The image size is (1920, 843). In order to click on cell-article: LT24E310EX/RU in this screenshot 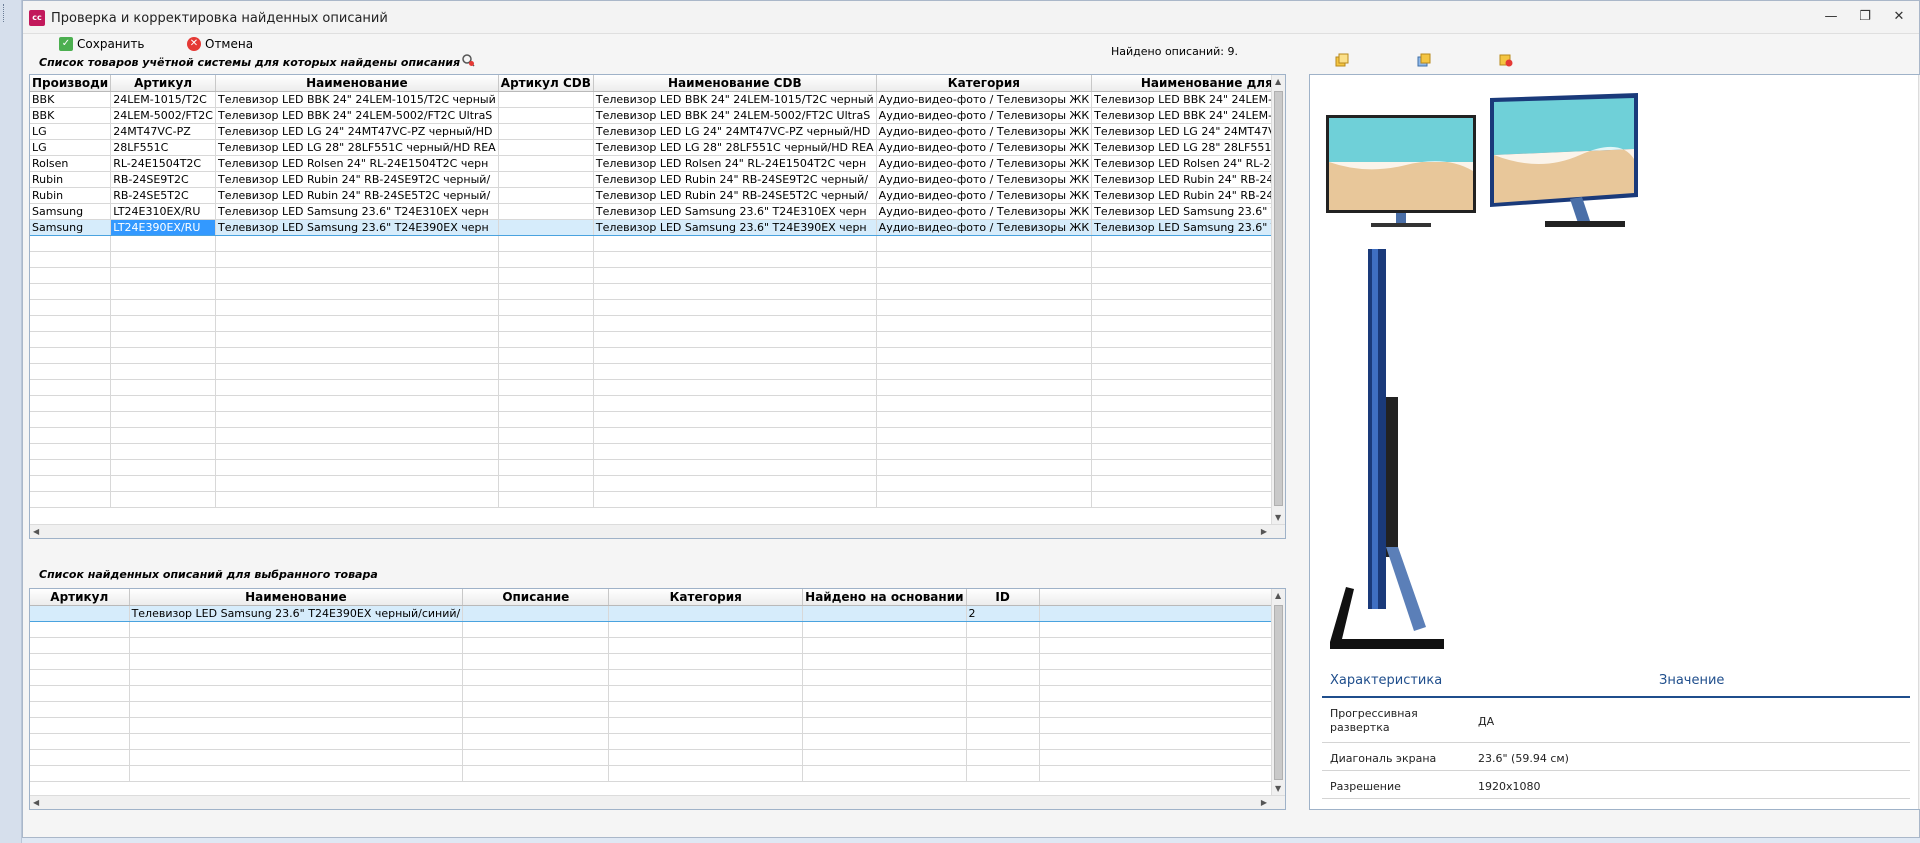, I will do `click(163, 211)`.